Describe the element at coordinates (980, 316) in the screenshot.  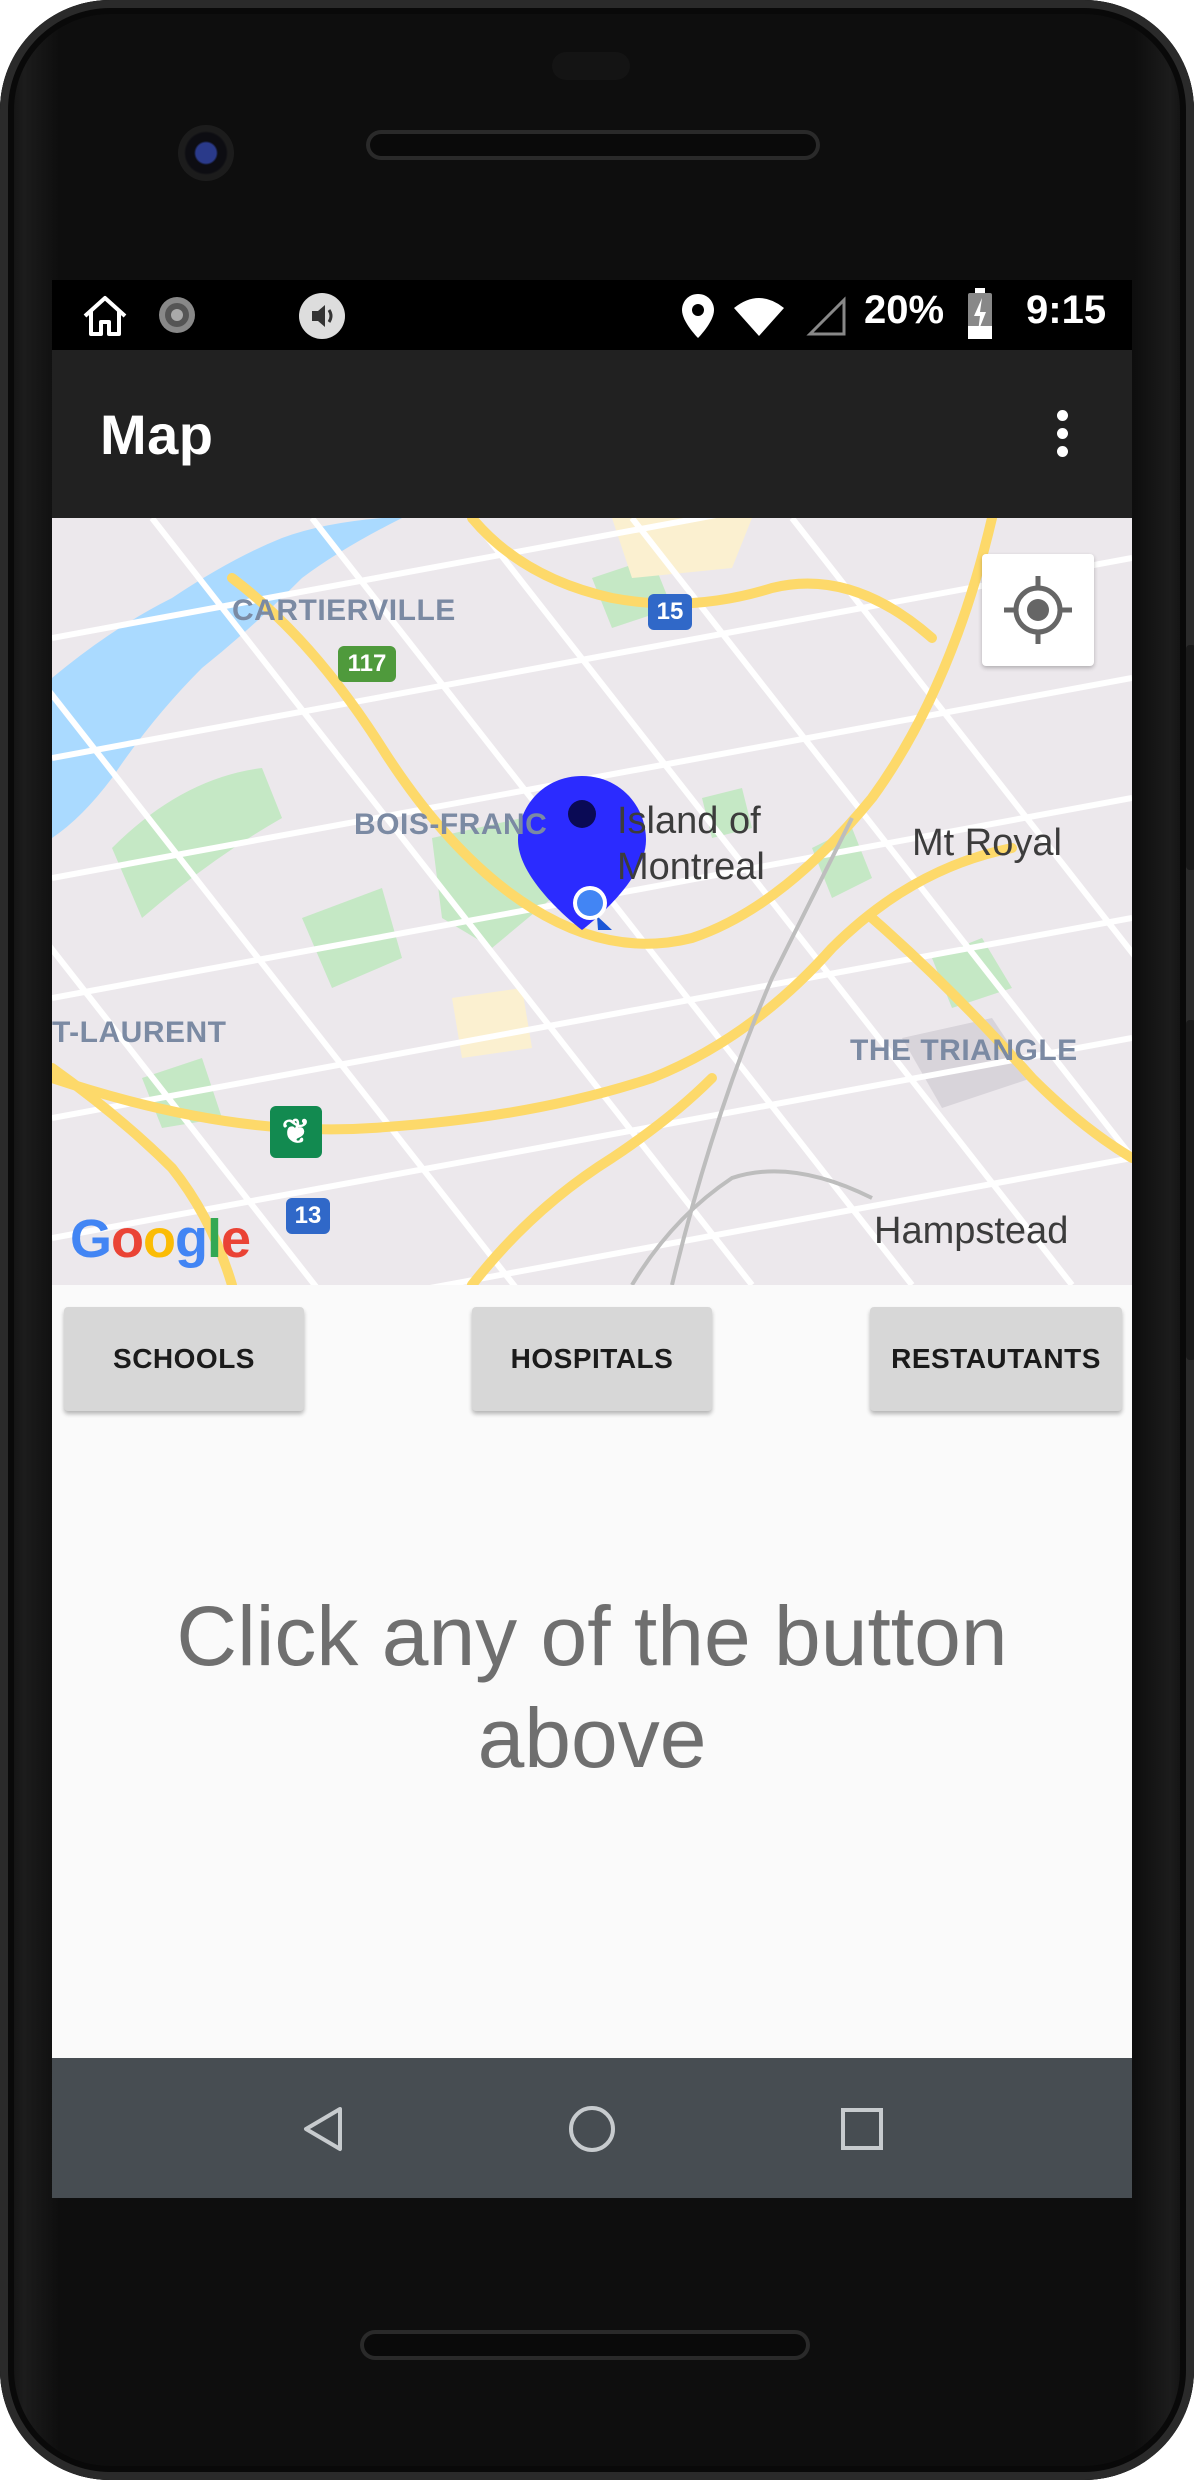
I see `battery-charging-icon` at that location.